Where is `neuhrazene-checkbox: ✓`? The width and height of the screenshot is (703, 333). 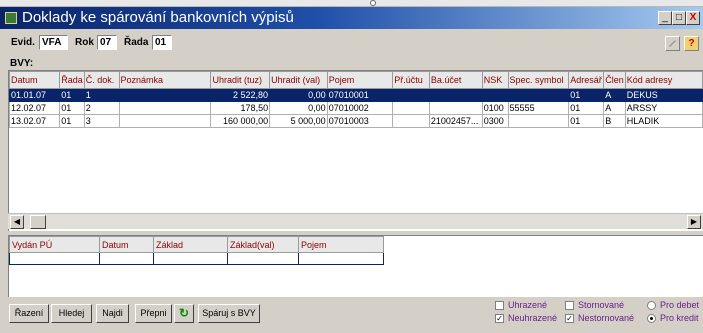
neuhrazene-checkbox: ✓ is located at coordinates (499, 318).